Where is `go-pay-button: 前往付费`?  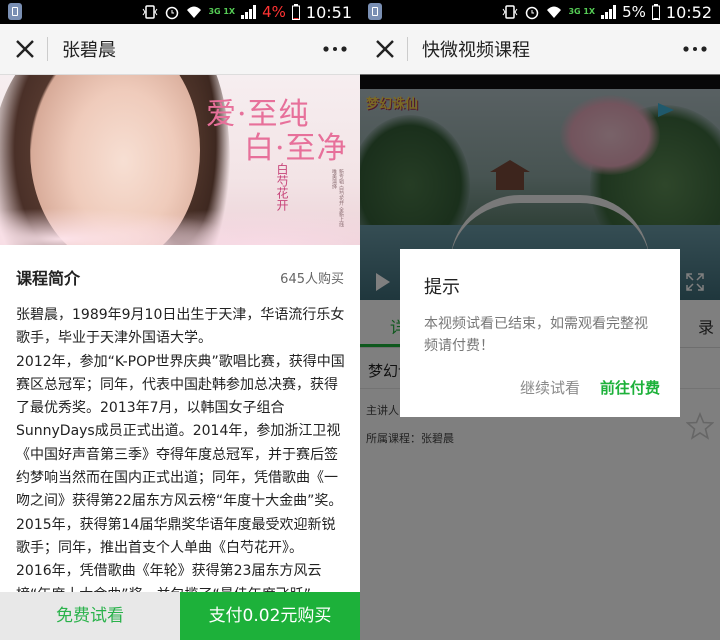 go-pay-button: 前往付费 is located at coordinates (630, 387).